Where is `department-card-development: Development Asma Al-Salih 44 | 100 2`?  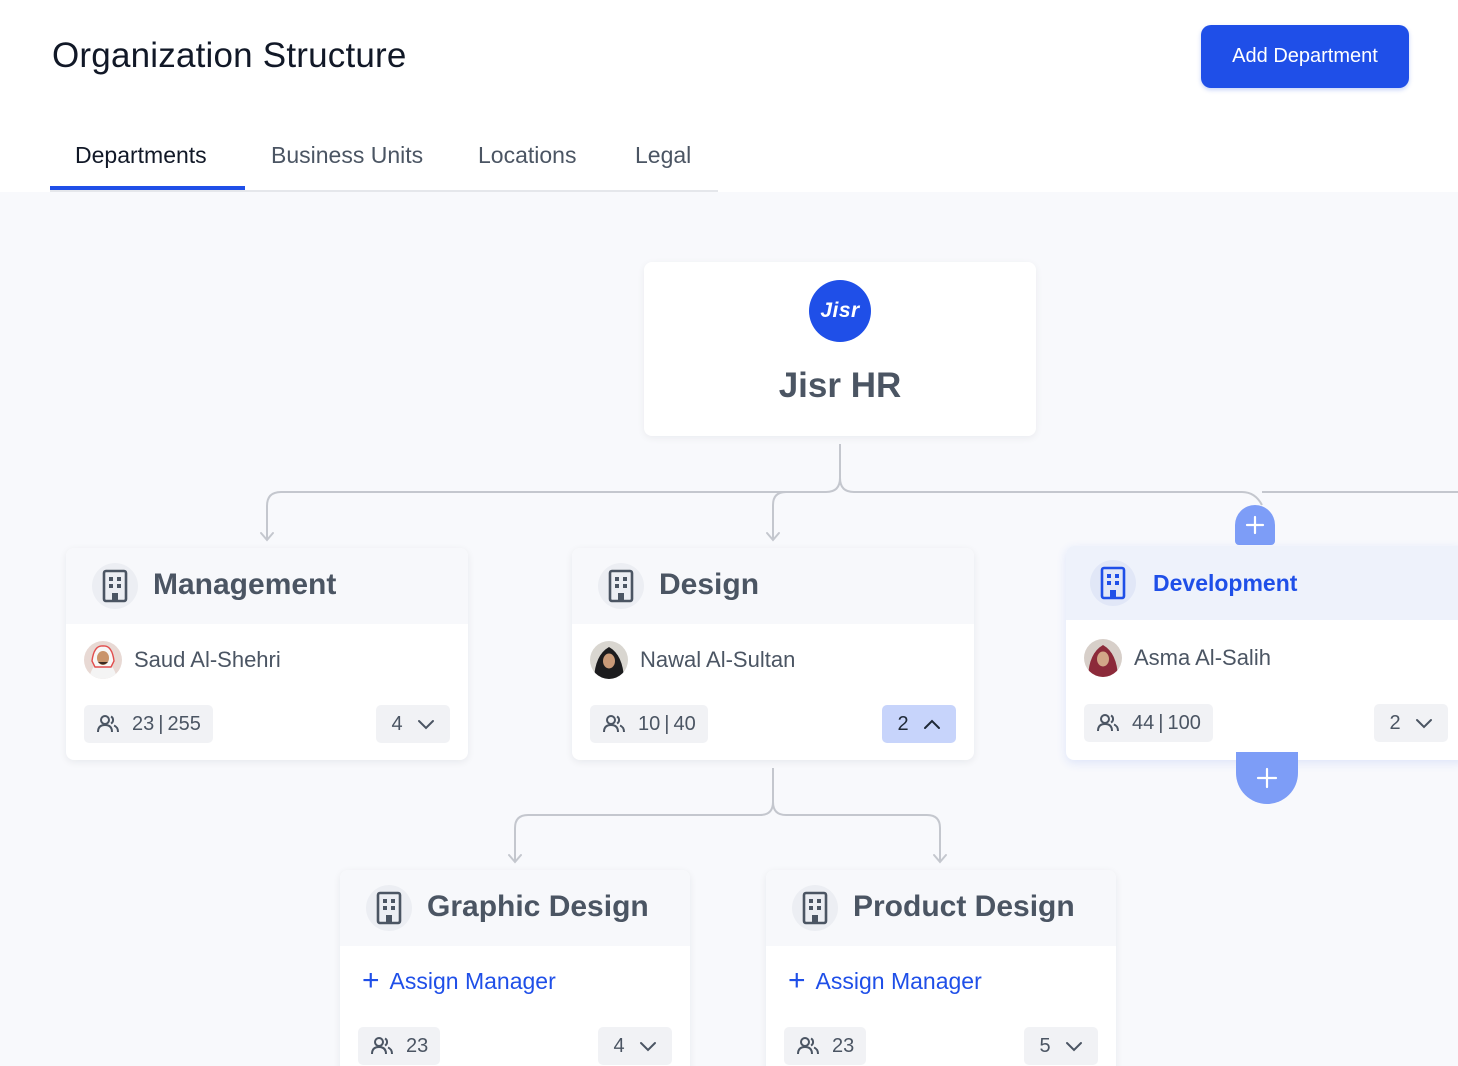
department-card-development: Development Asma Al-Salih 44 | 100 2 is located at coordinates (1262, 653).